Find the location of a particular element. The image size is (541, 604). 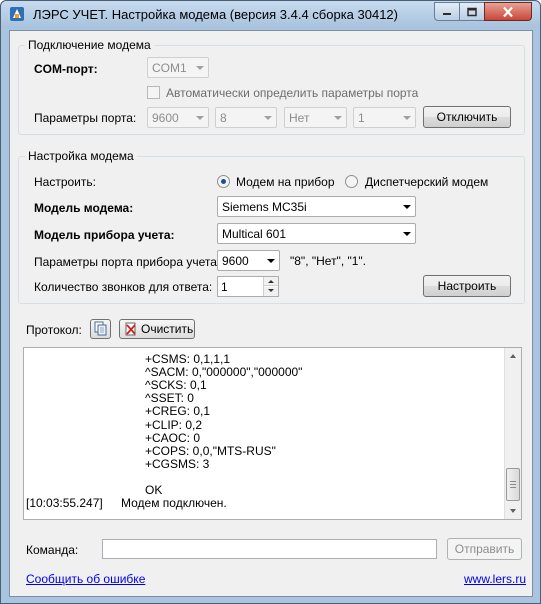

clear-button-label: Очистить is located at coordinates (167, 329).